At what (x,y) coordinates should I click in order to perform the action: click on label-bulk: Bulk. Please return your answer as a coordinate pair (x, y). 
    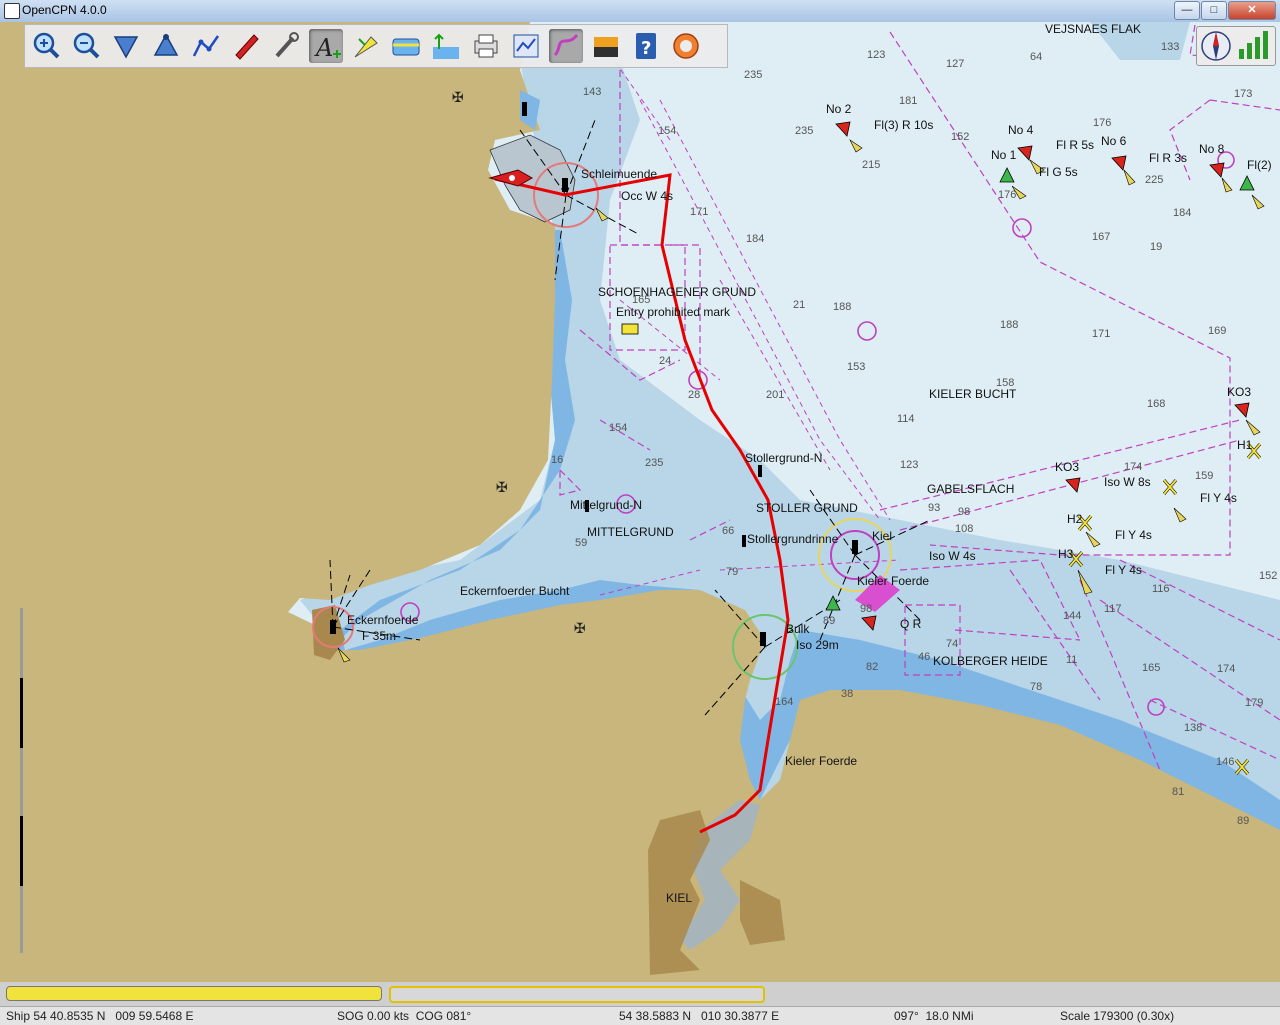
    Looking at the image, I should click on (798, 629).